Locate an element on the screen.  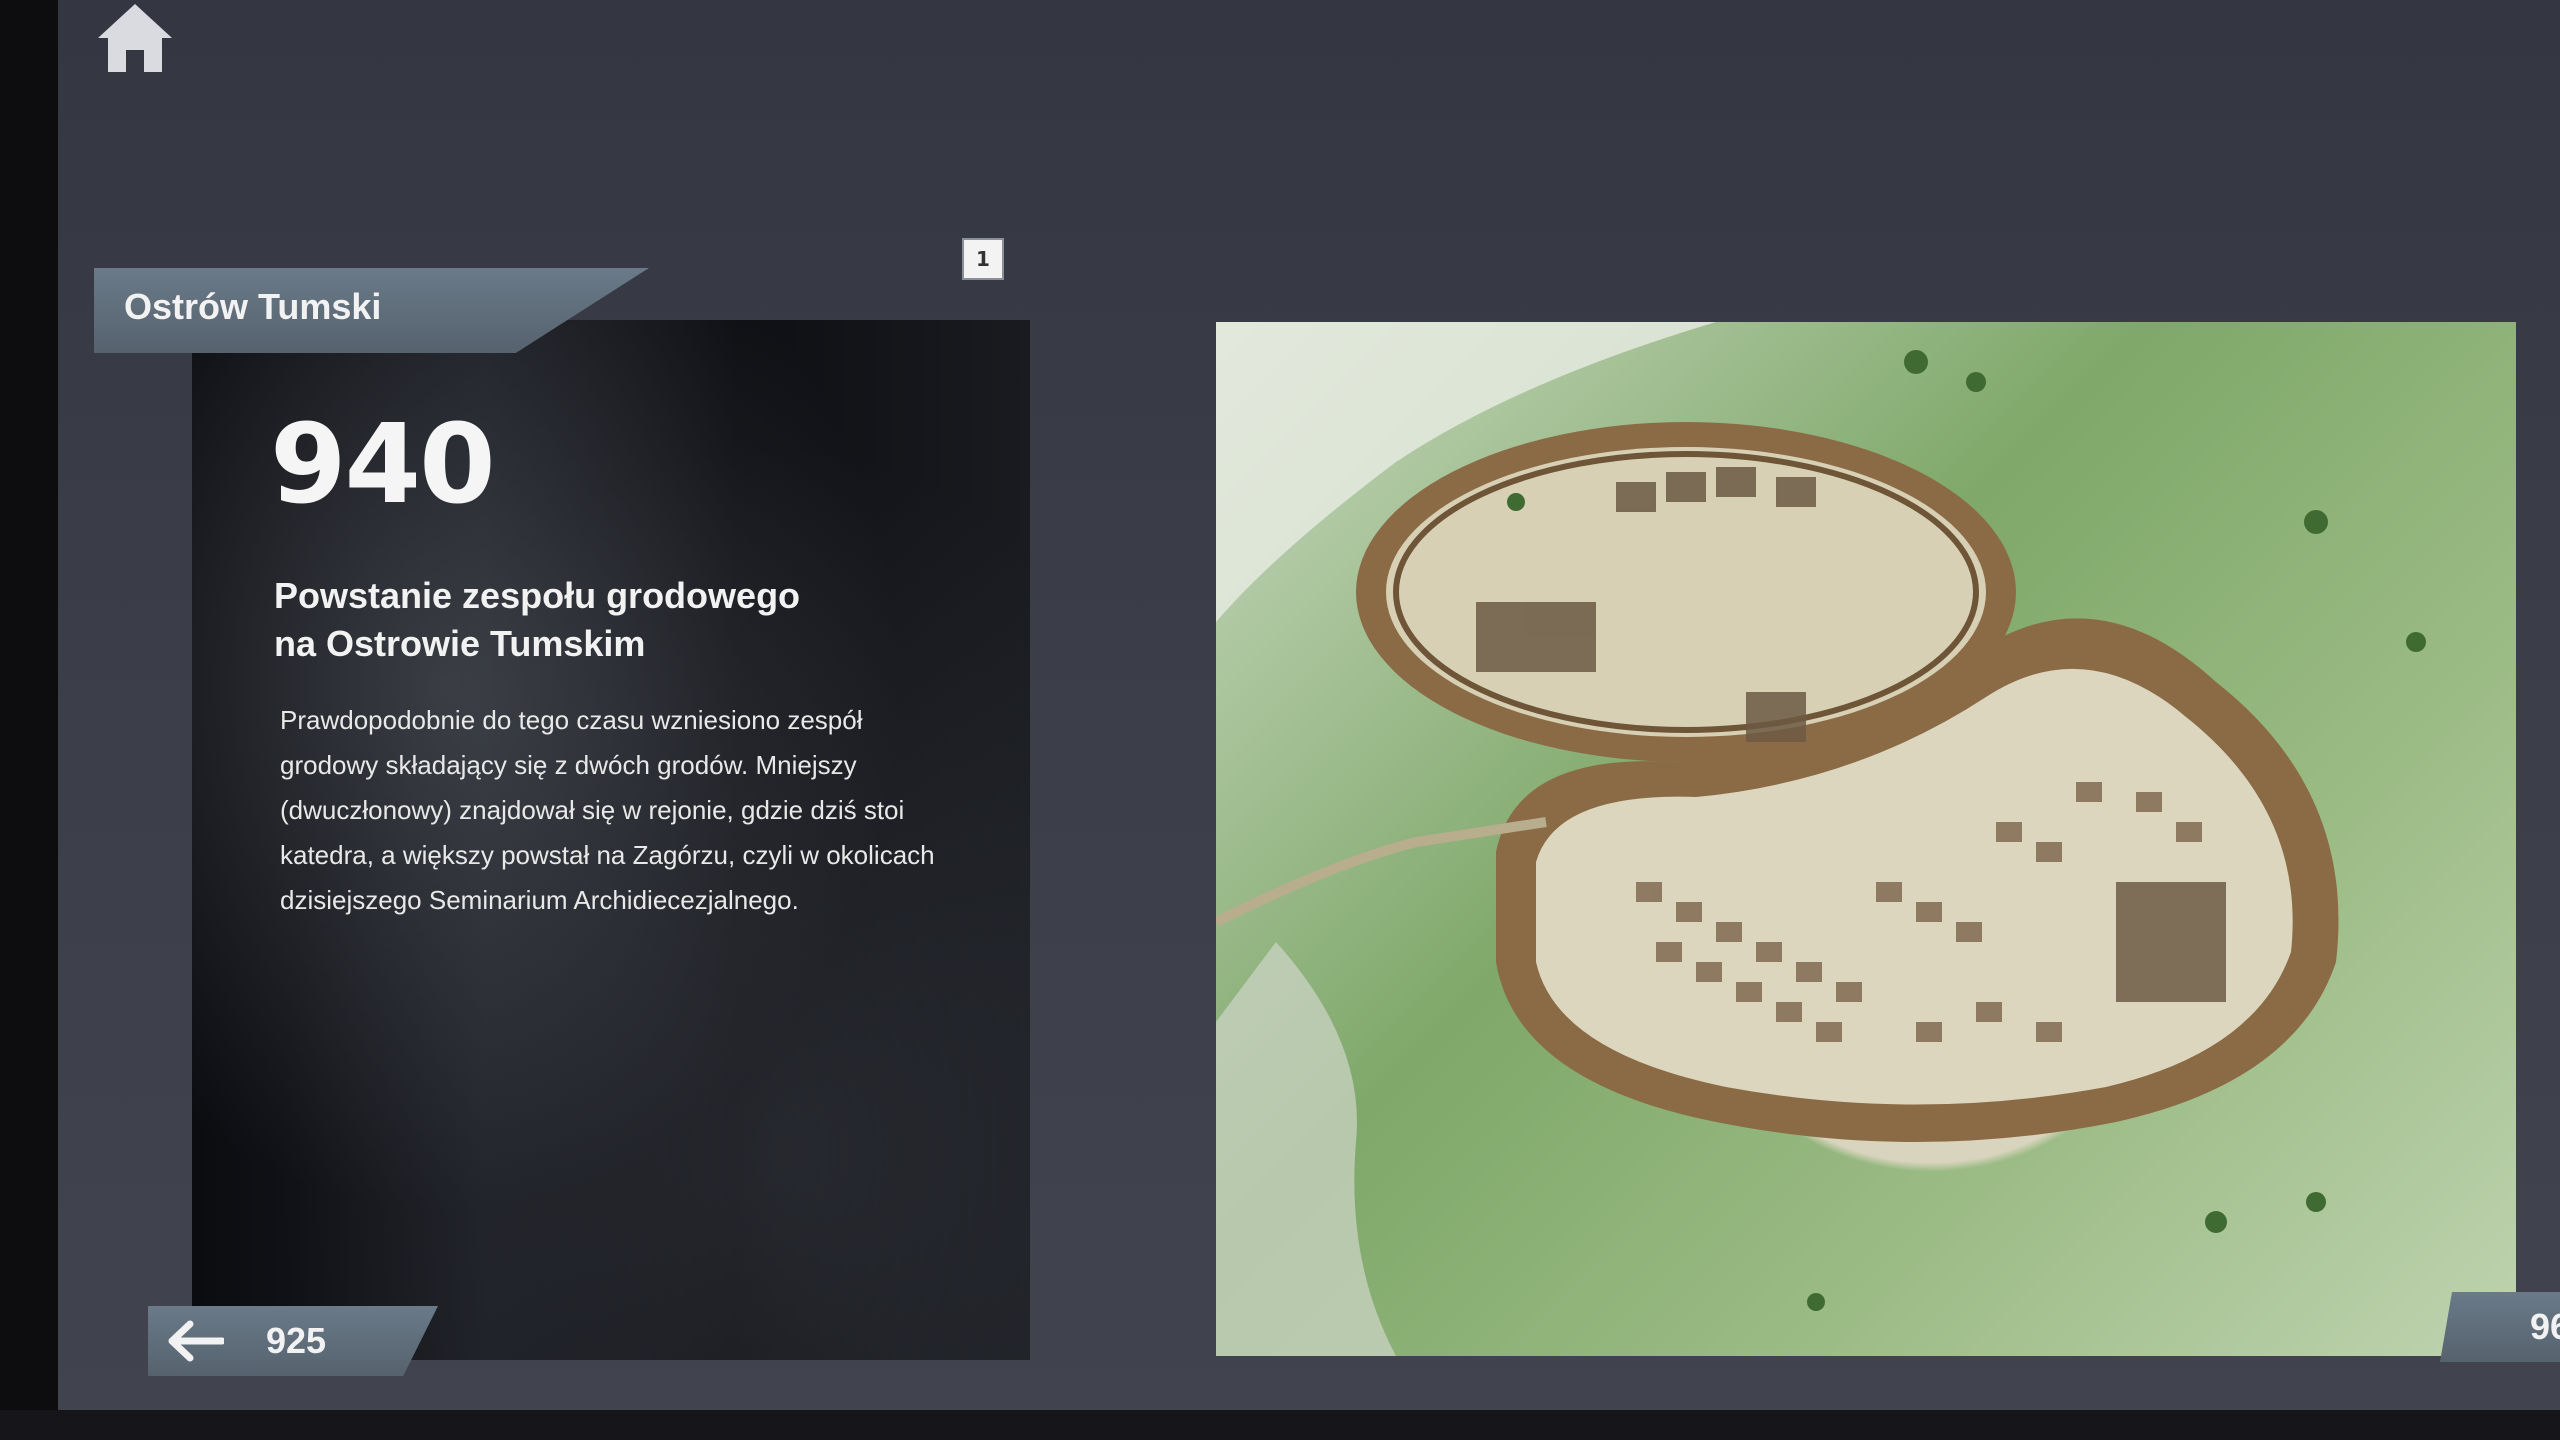
previous-year-label: 925 is located at coordinates (296, 1340).